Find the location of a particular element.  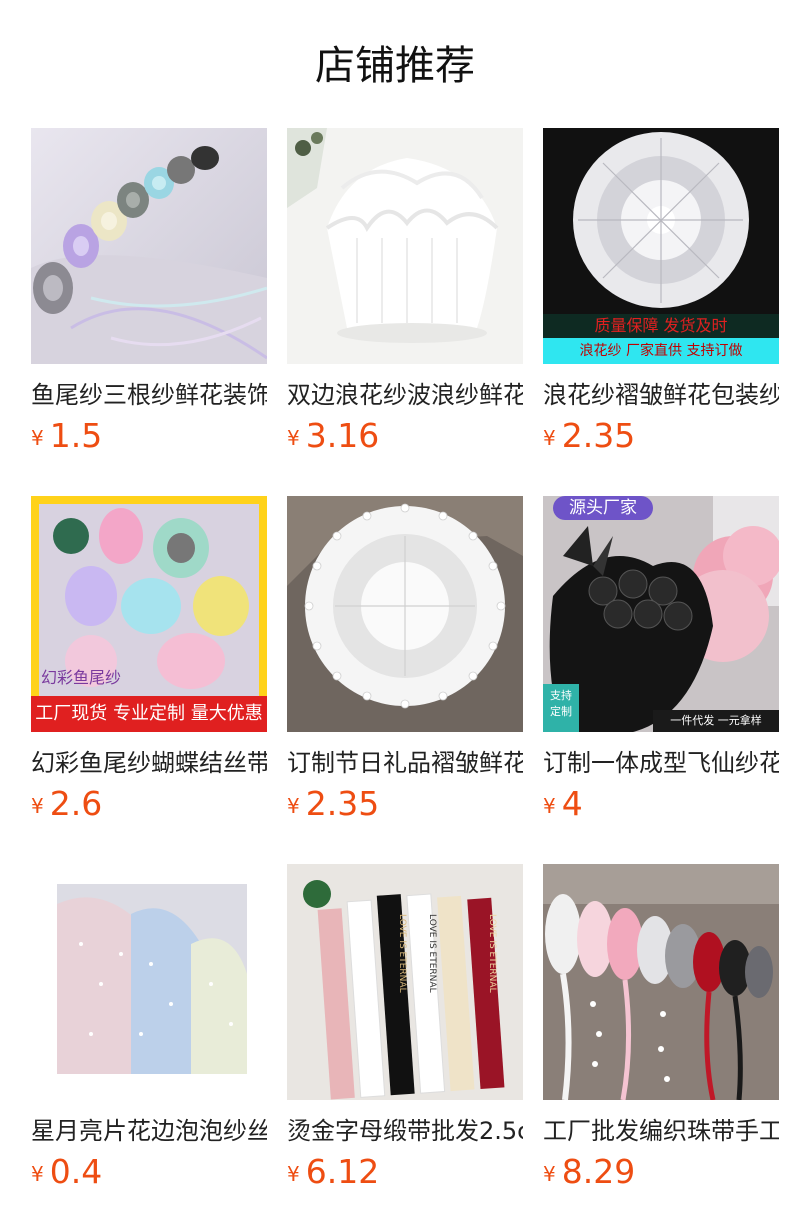

product-price: ¥4 is located at coordinates (563, 804).